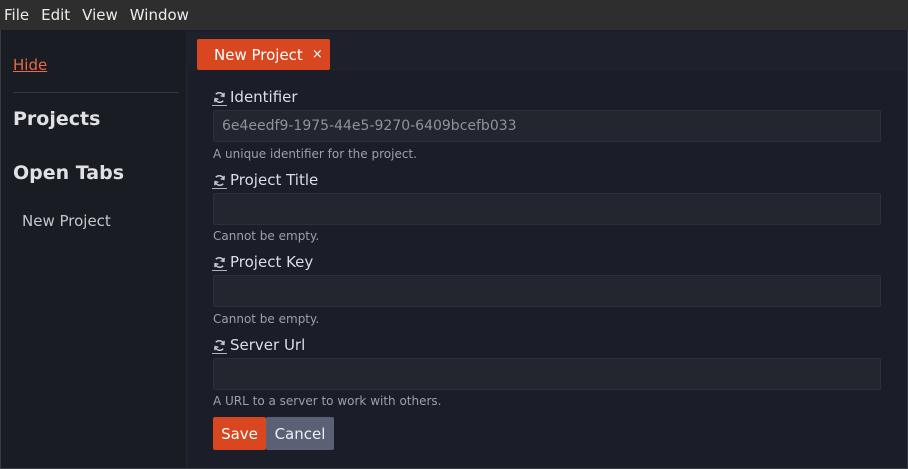  Describe the element at coordinates (239, 433) in the screenshot. I see `save-button: Save` at that location.